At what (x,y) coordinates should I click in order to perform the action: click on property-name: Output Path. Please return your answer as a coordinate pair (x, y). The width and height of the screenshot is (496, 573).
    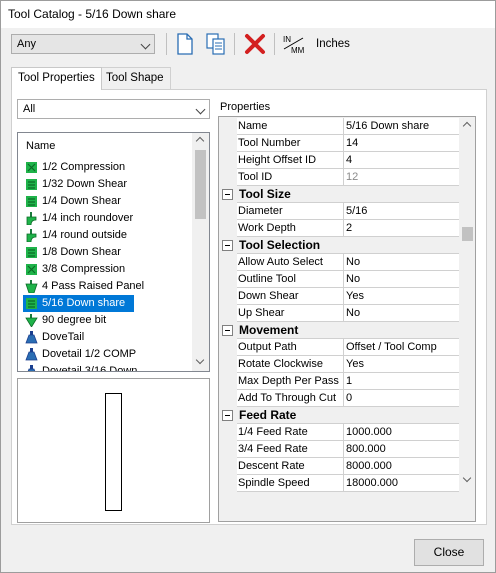
    Looking at the image, I should click on (290, 347).